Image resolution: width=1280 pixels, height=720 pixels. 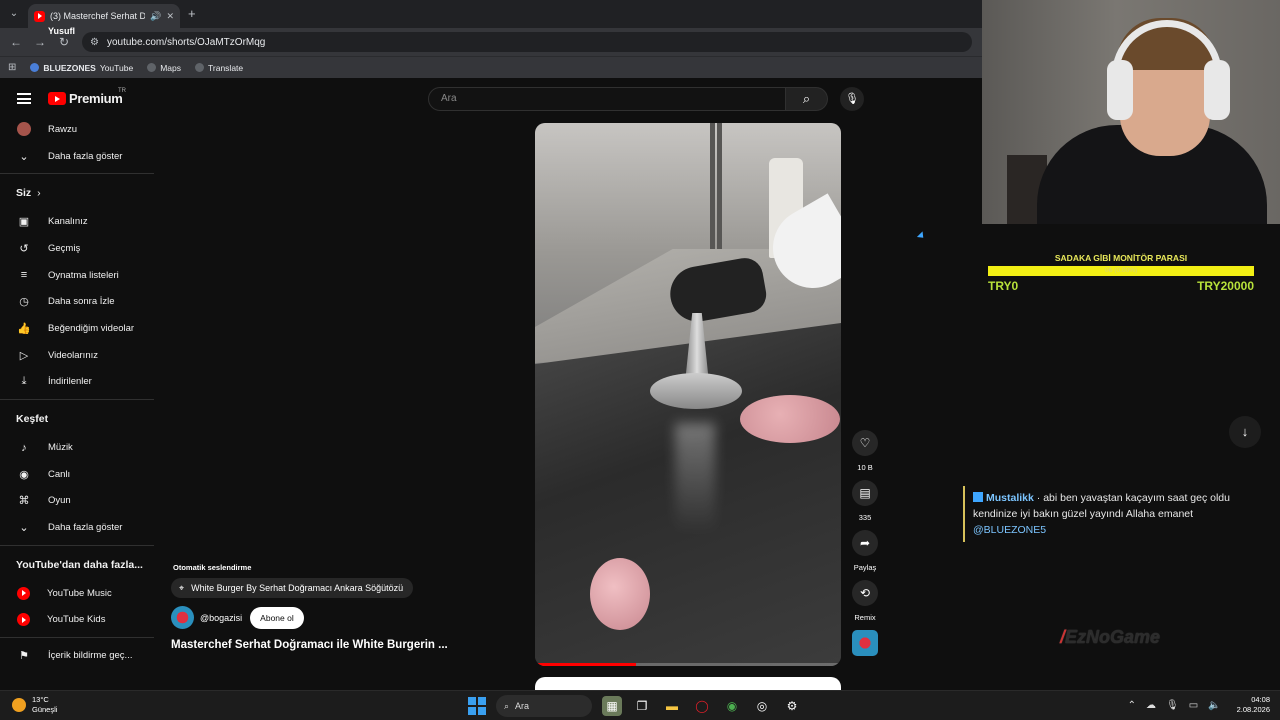 What do you see at coordinates (221, 618) in the screenshot?
I see `channel-handle: @bogazisi` at bounding box center [221, 618].